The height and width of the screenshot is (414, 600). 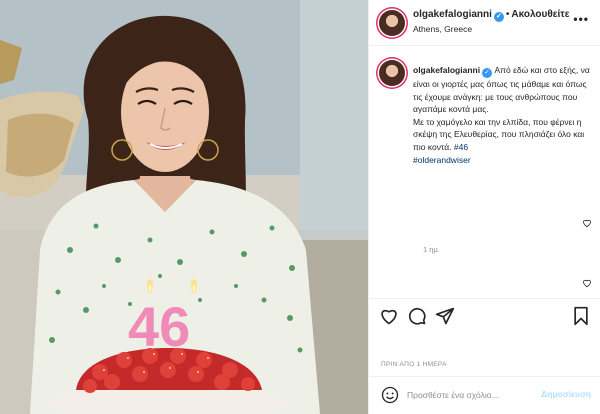 What do you see at coordinates (452, 14) in the screenshot?
I see `username-link: olgakefalogianni` at bounding box center [452, 14].